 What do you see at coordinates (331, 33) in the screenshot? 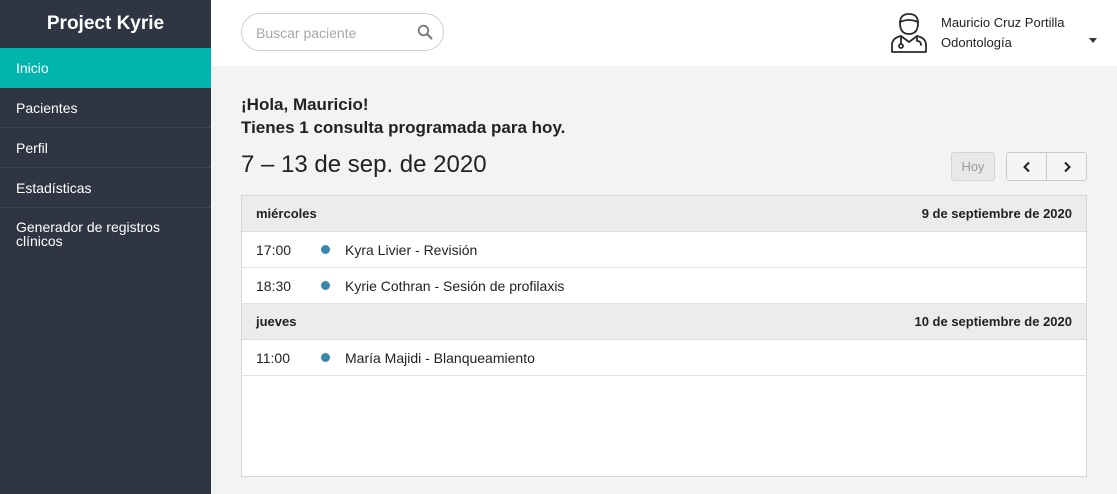
I see `search-input` at bounding box center [331, 33].